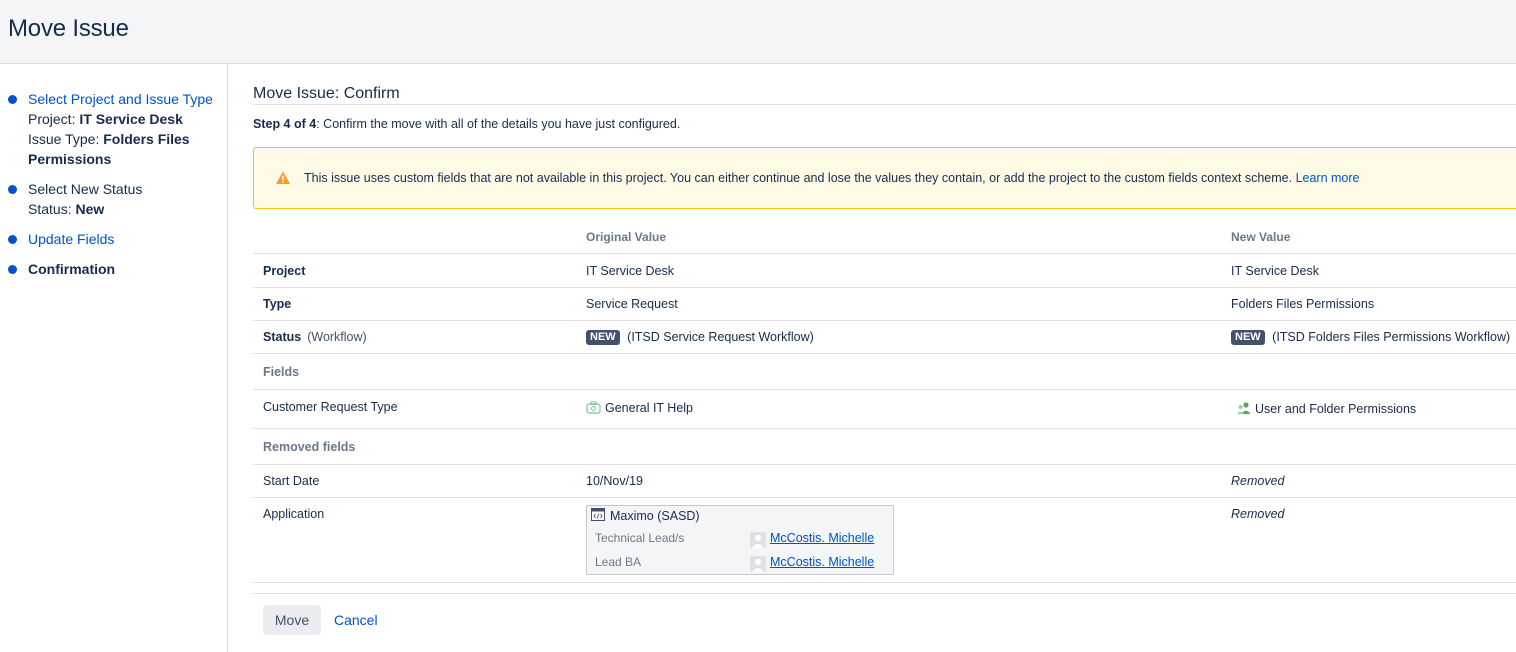  What do you see at coordinates (1261, 237) in the screenshot?
I see `col-new-header: New Value` at bounding box center [1261, 237].